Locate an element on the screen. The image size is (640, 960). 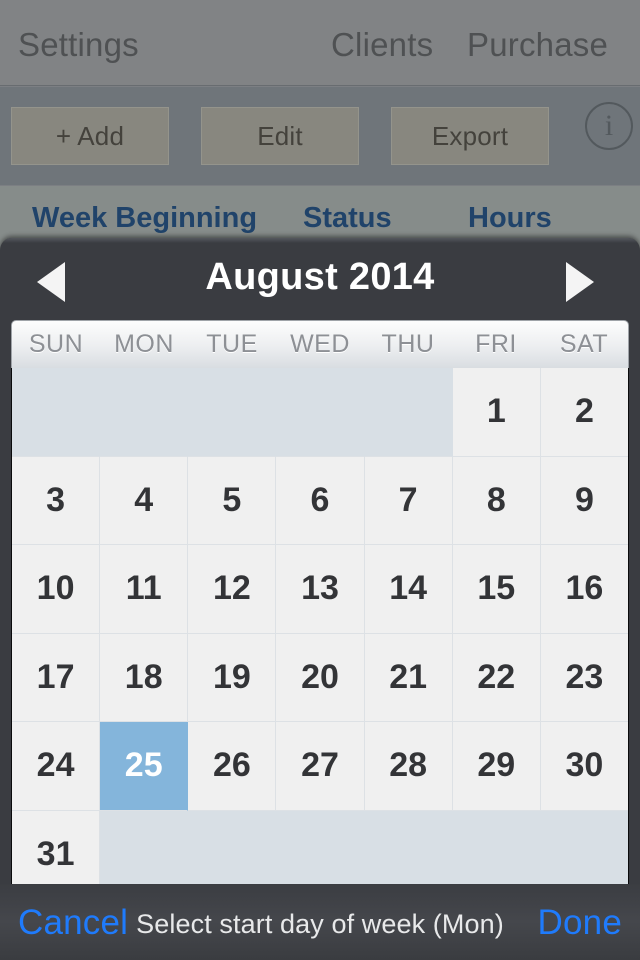
calendar-week-row: 3456789 is located at coordinates (320, 500).